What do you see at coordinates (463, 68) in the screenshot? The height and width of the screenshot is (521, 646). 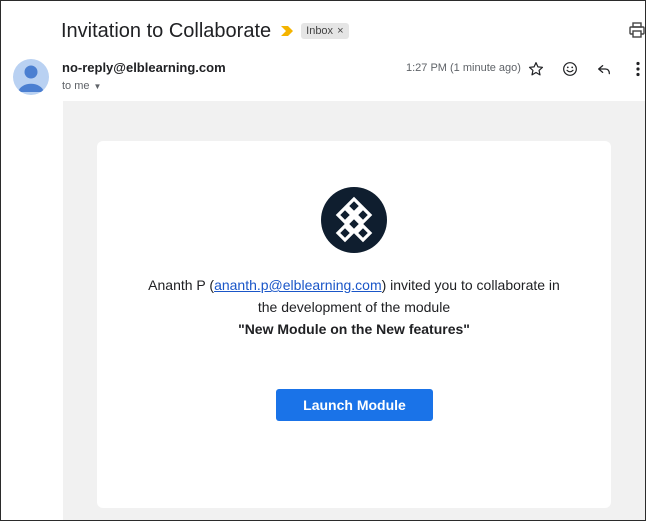 I see `timestamp: 1:27 PM (1 minute ago)` at bounding box center [463, 68].